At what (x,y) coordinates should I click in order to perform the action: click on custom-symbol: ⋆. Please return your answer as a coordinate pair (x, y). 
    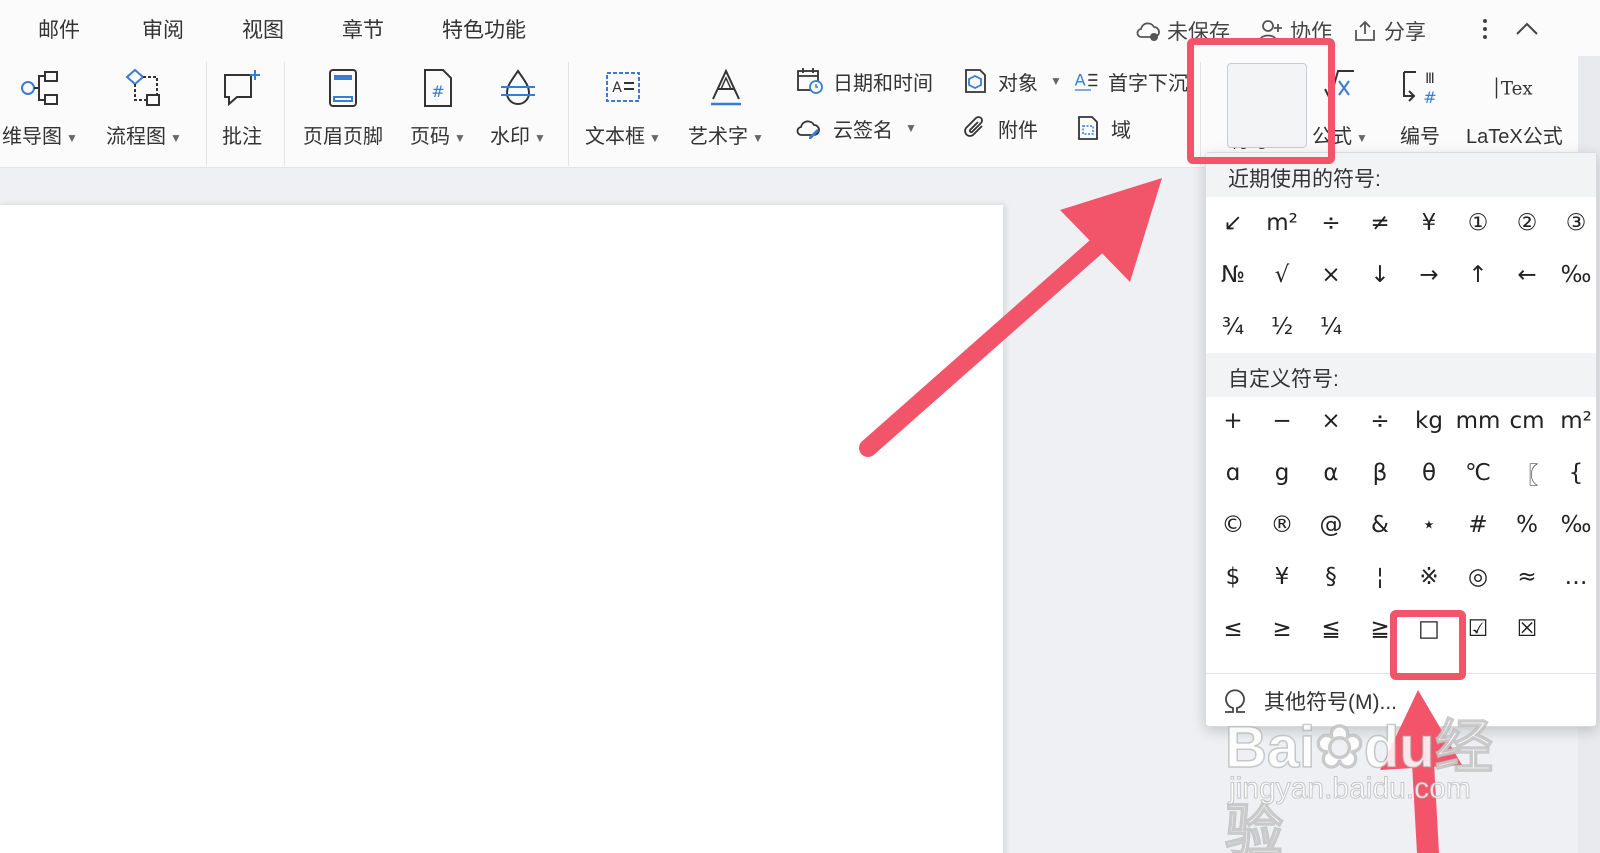
    Looking at the image, I should click on (1429, 525).